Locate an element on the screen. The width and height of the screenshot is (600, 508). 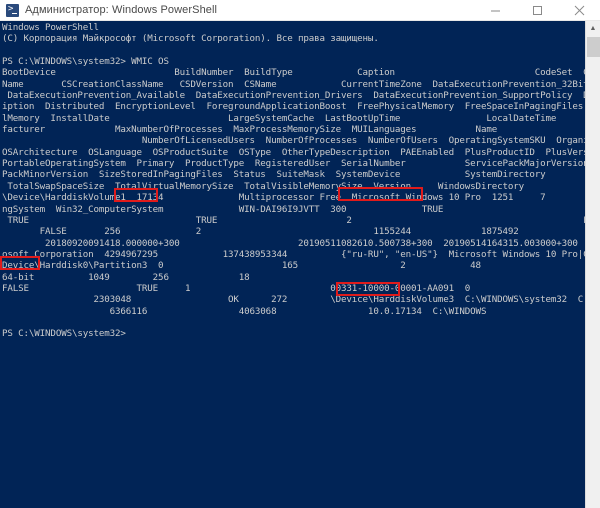
console-scrollbar: ▲ is located at coordinates (592, 264).